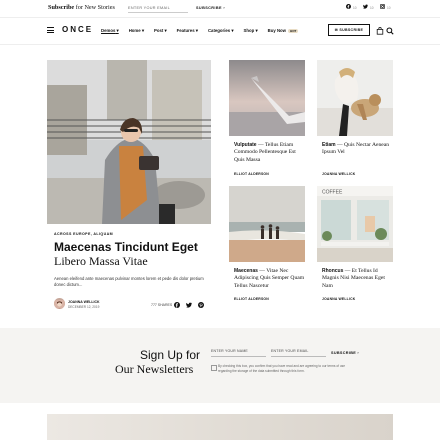 The width and height of the screenshot is (440, 440). Describe the element at coordinates (77, 29) in the screenshot. I see `site-logo: ONCE` at that location.